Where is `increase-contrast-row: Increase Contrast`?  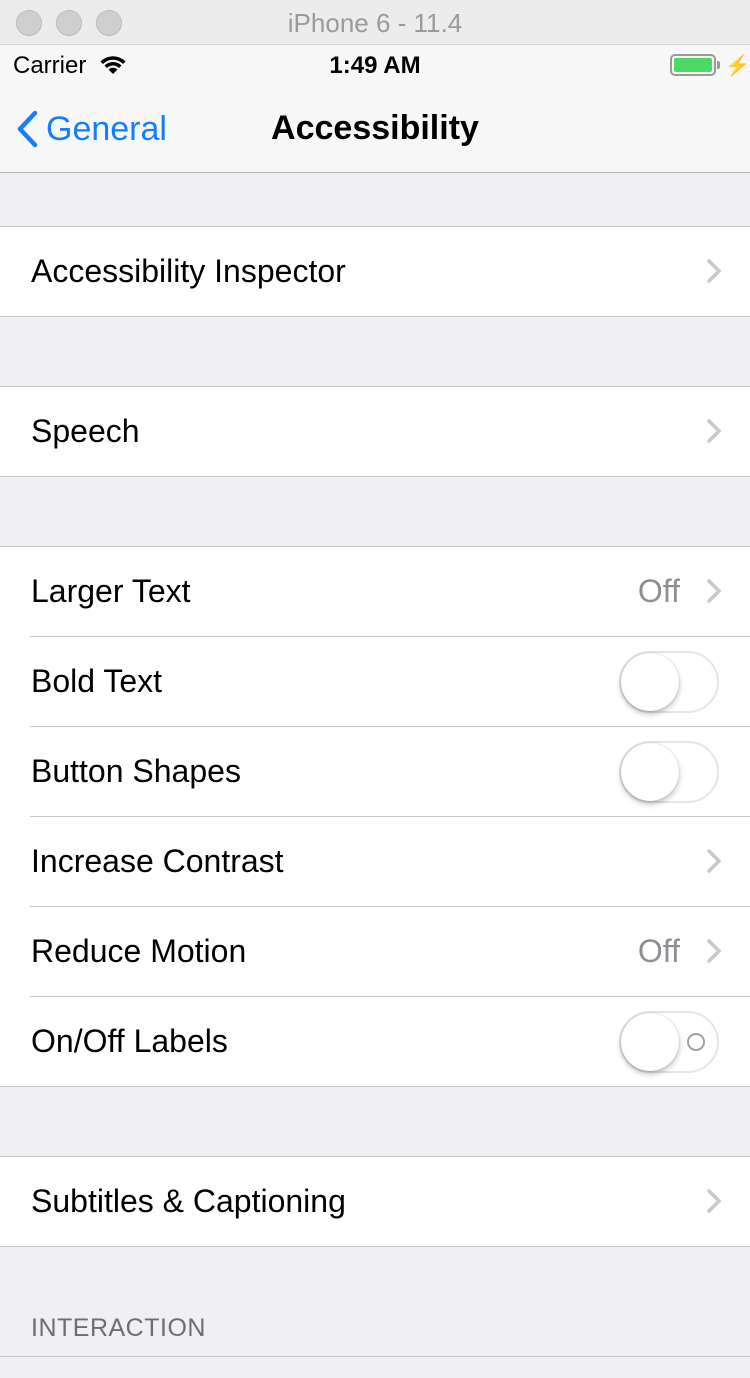
increase-contrast-row: Increase Contrast is located at coordinates (390, 861).